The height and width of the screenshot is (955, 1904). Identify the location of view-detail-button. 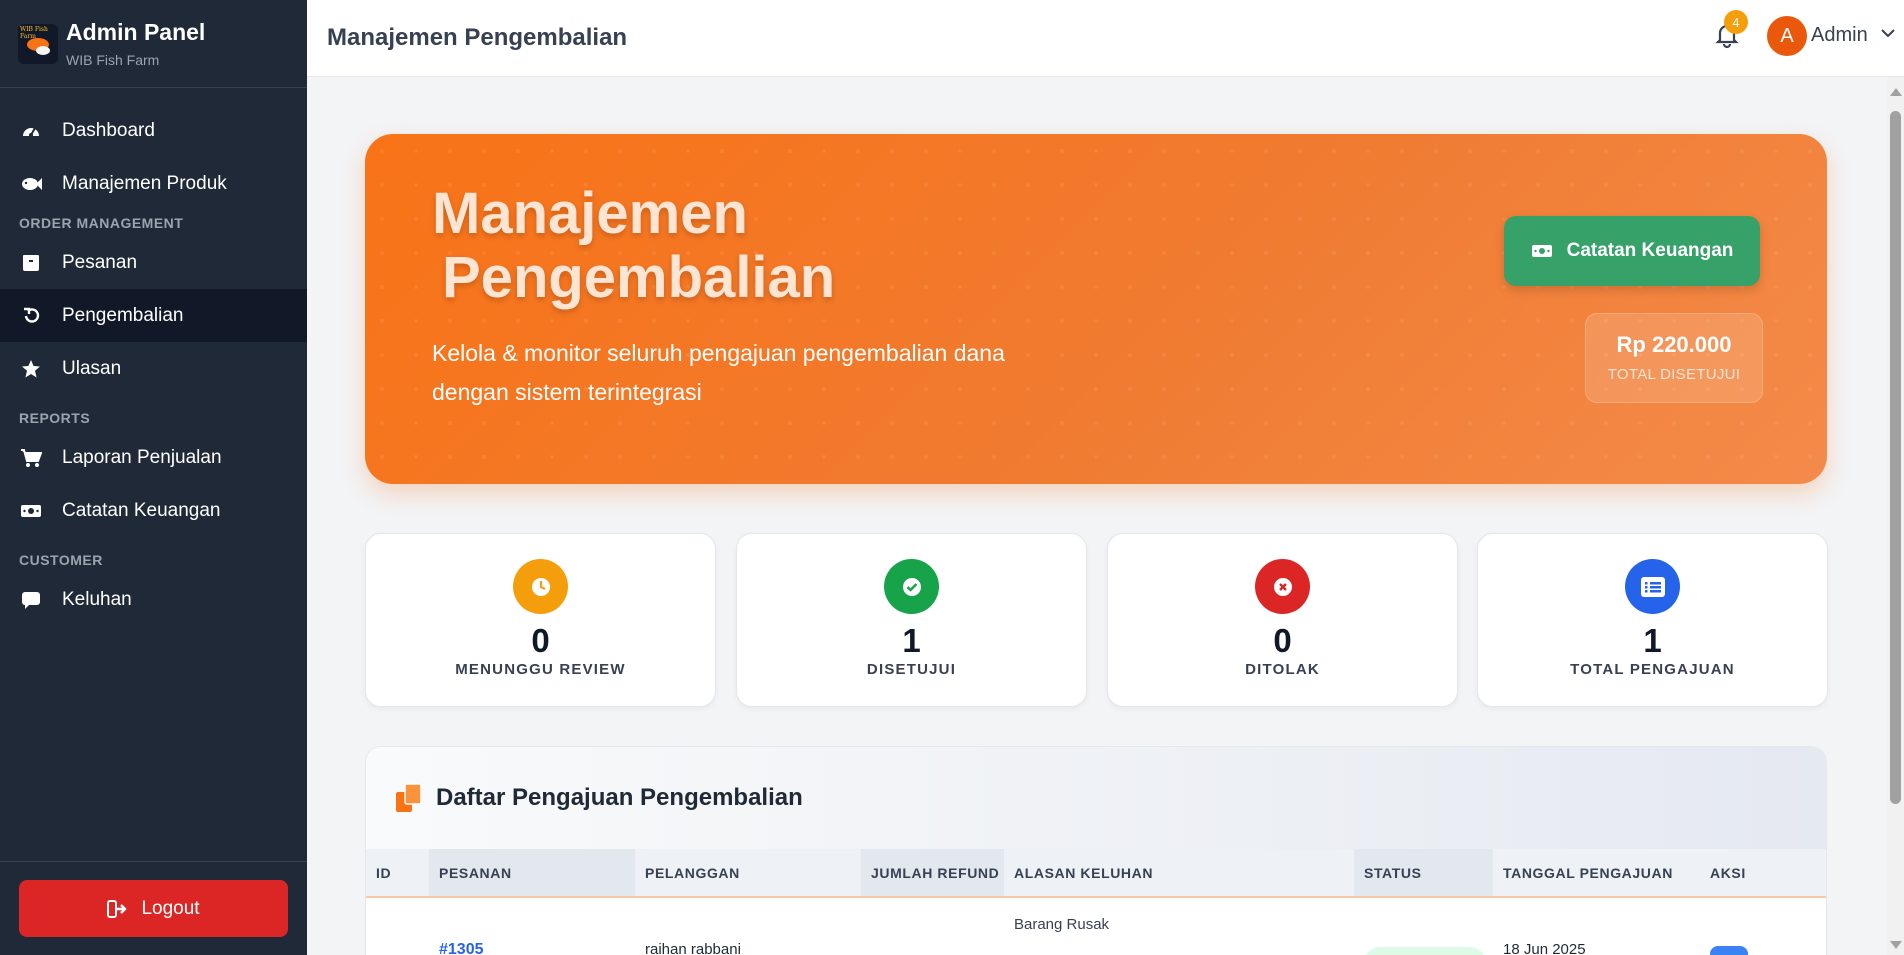
(1729, 950).